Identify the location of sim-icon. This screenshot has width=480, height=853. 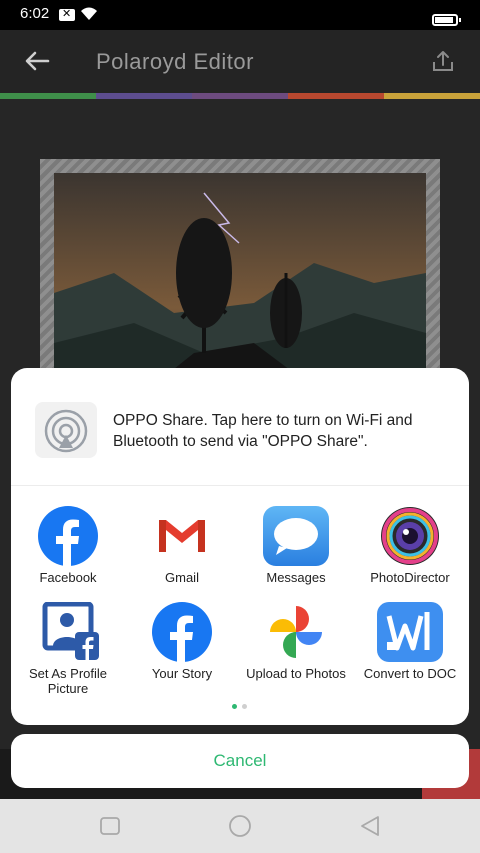
(67, 14).